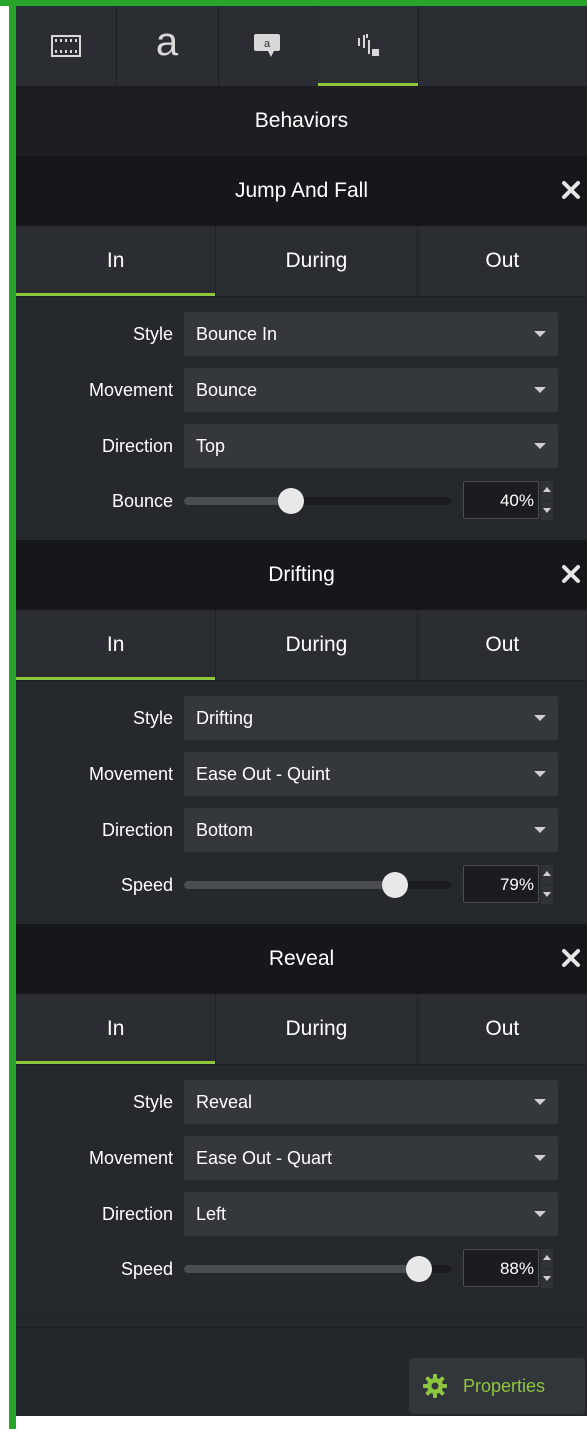 Image resolution: width=587 pixels, height=1429 pixels. I want to click on direction-value: Bottom, so click(225, 830).